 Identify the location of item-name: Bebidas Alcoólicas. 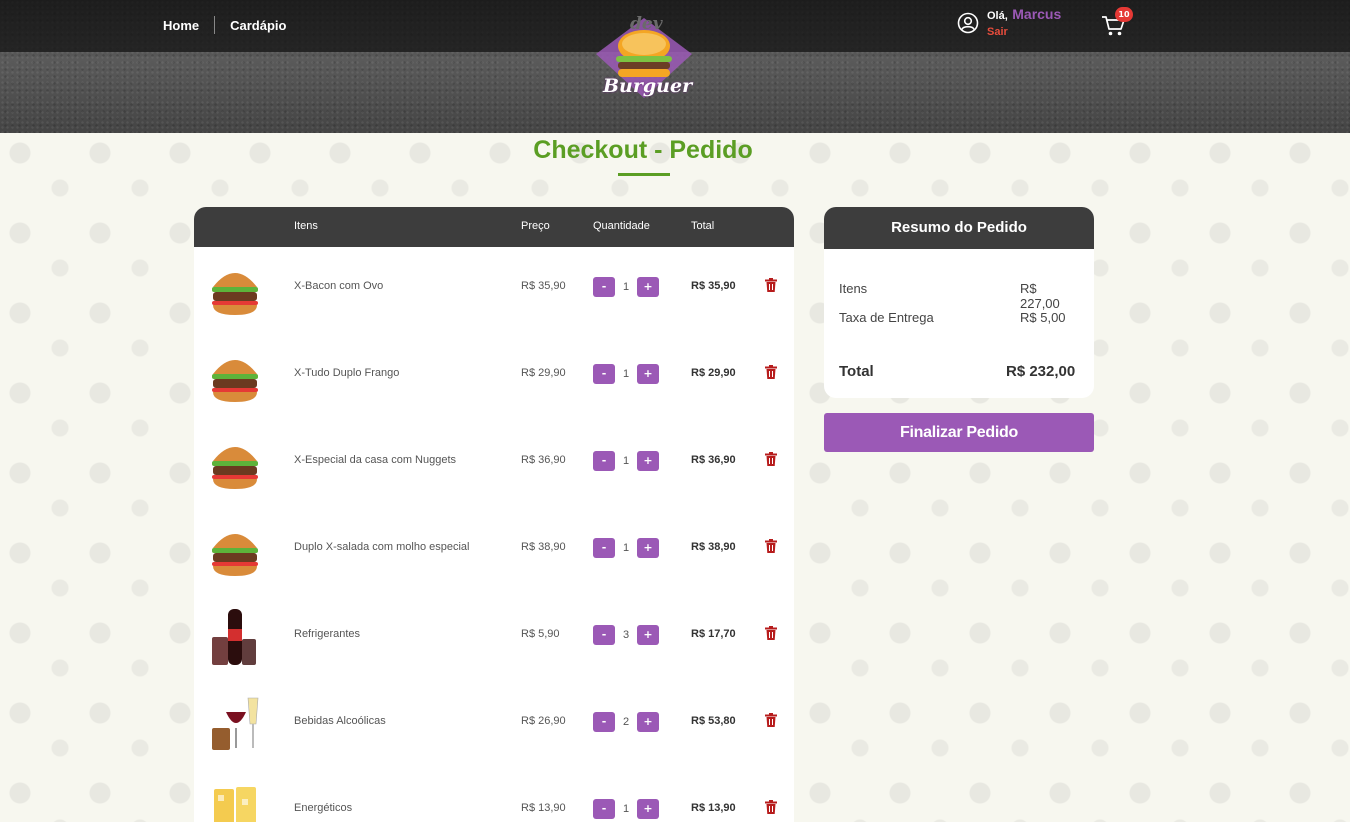
(340, 721).